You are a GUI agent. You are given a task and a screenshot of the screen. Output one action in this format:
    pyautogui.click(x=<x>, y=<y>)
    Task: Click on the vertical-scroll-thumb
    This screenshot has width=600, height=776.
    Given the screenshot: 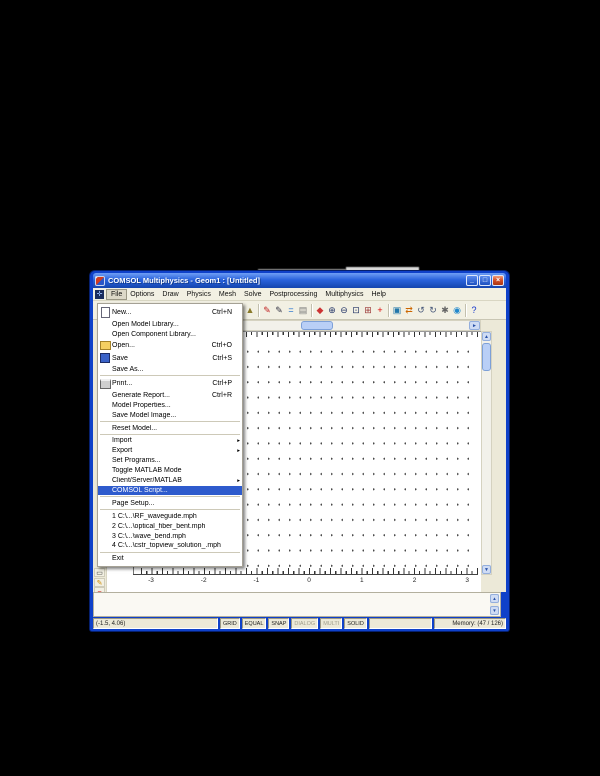 What is the action you would take?
    pyautogui.click(x=486, y=357)
    